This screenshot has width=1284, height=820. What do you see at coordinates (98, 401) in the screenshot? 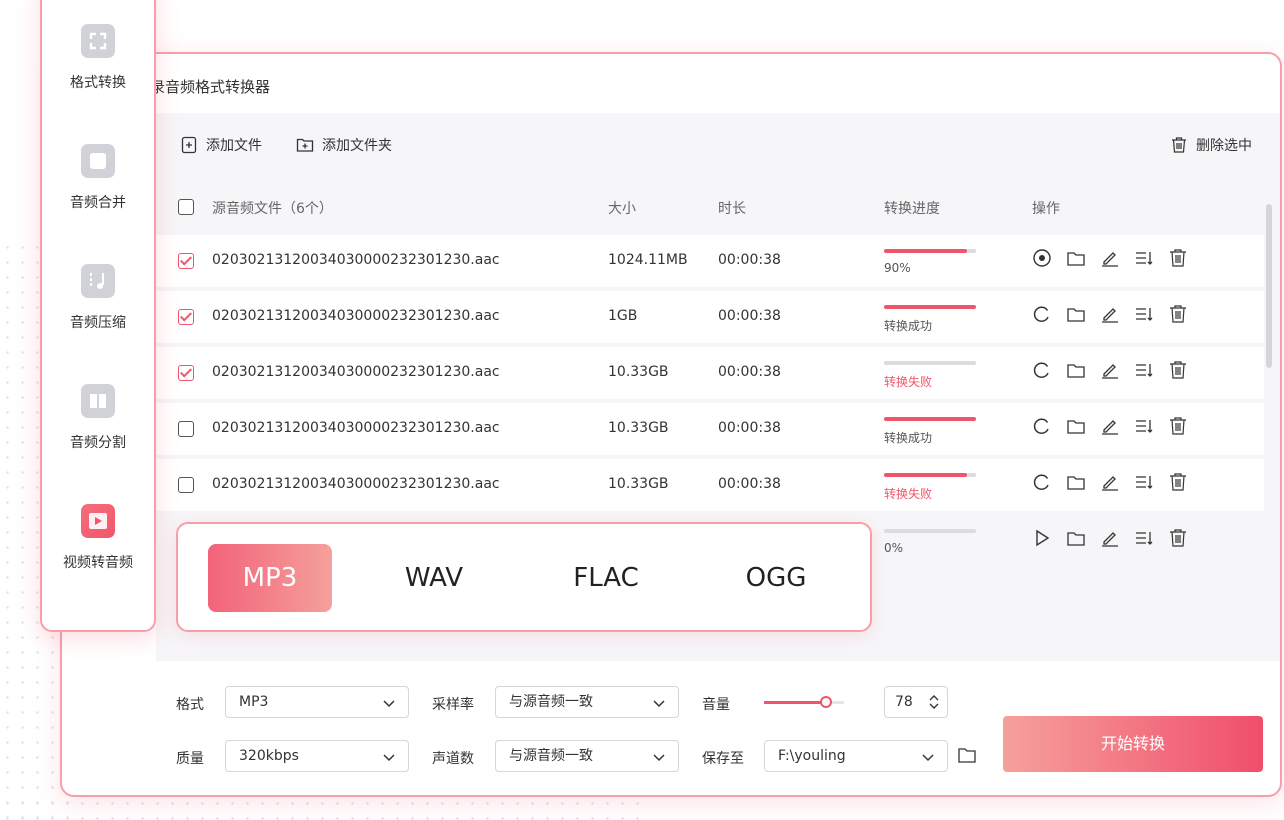
I see `audio-split-icon` at bounding box center [98, 401].